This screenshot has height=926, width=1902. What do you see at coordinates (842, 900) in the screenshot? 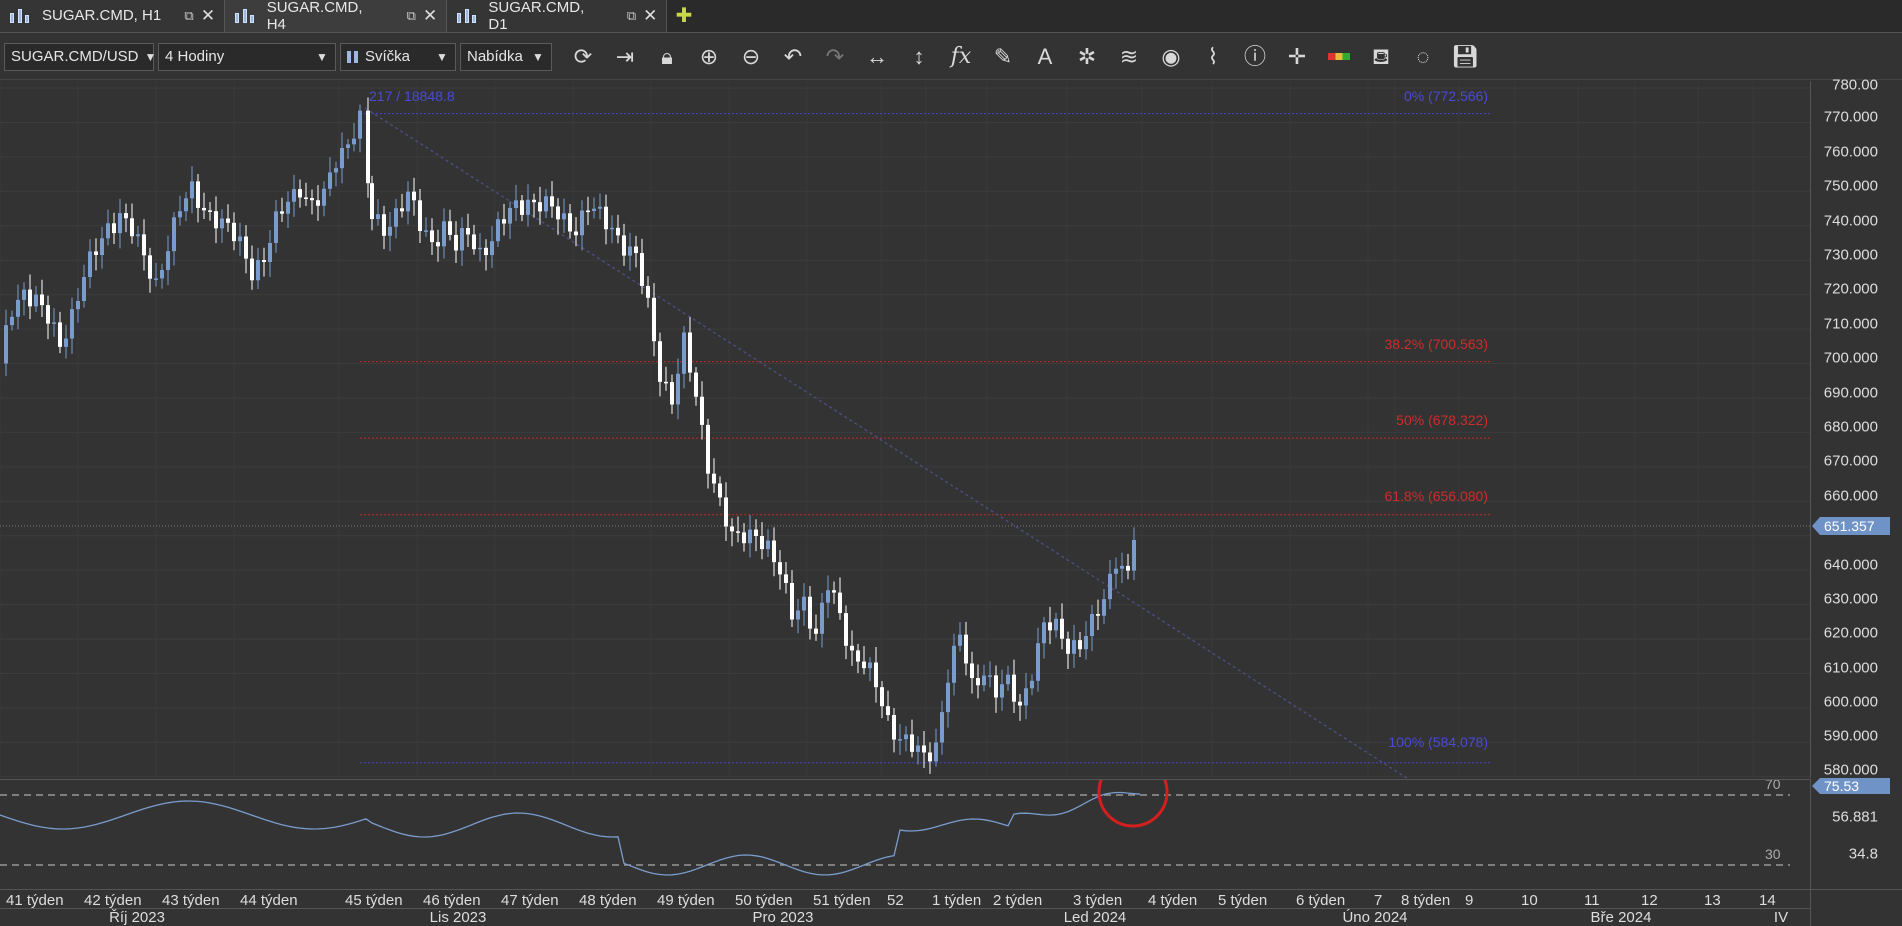
I see `week-label: 51 týden` at bounding box center [842, 900].